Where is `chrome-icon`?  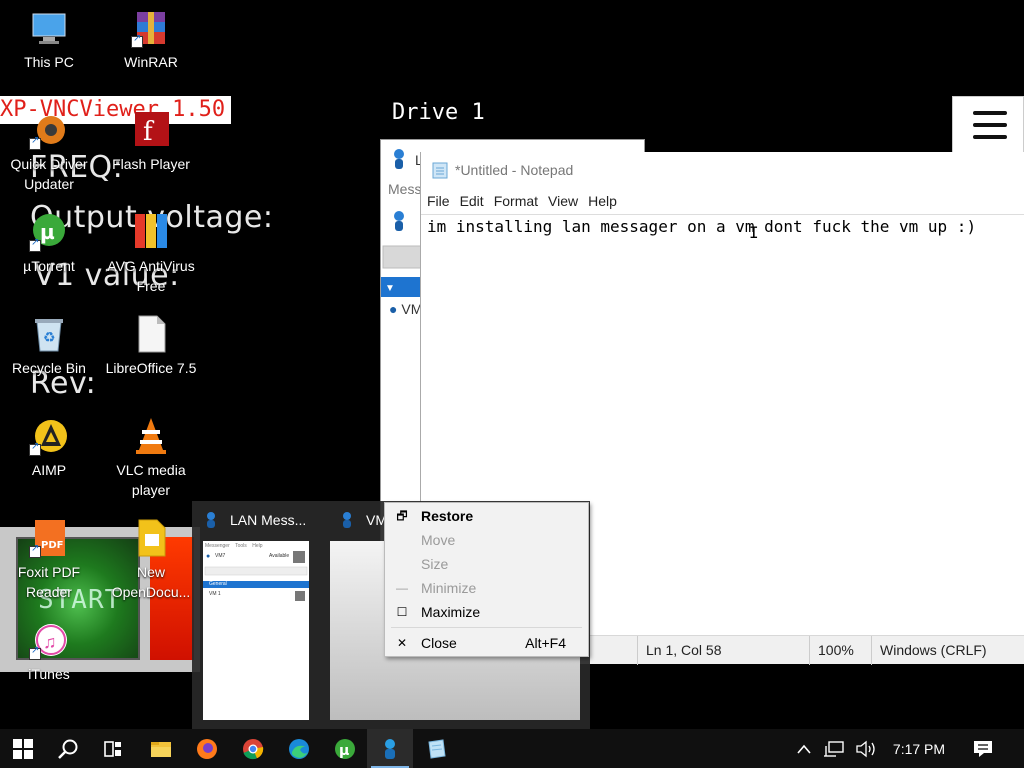 chrome-icon is located at coordinates (253, 748).